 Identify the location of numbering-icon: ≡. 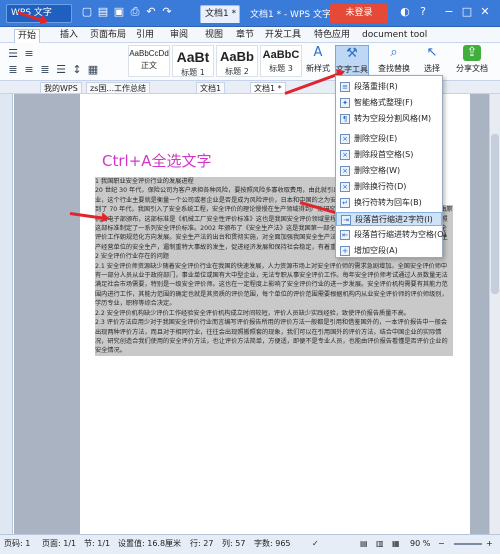
(29, 54).